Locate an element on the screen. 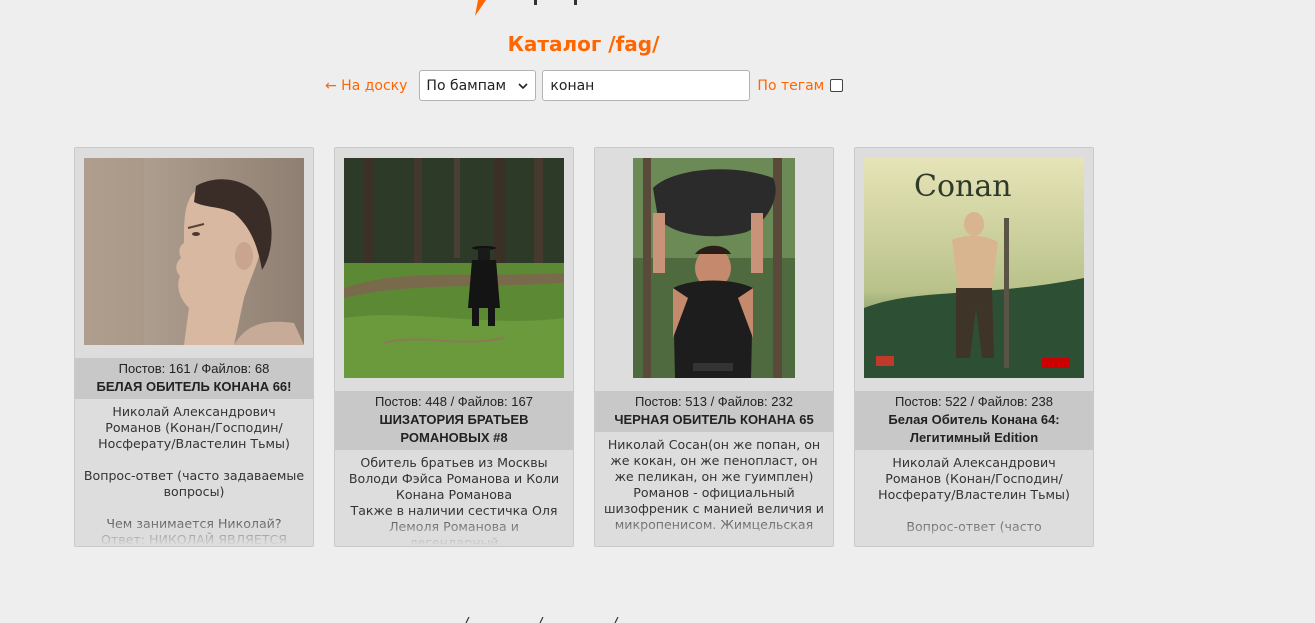 The width and height of the screenshot is (1315, 623). man-lifting-rock-image is located at coordinates (714, 268).